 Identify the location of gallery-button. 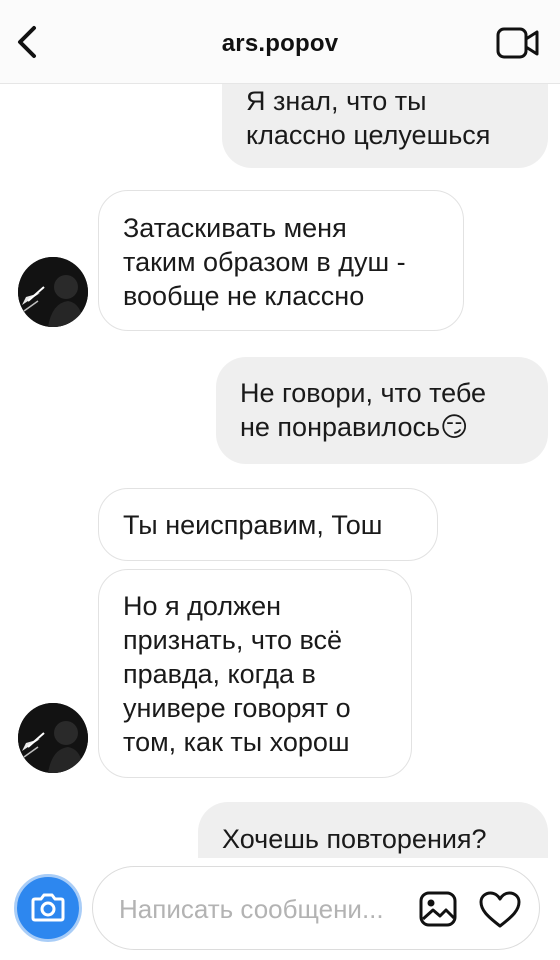
(438, 909).